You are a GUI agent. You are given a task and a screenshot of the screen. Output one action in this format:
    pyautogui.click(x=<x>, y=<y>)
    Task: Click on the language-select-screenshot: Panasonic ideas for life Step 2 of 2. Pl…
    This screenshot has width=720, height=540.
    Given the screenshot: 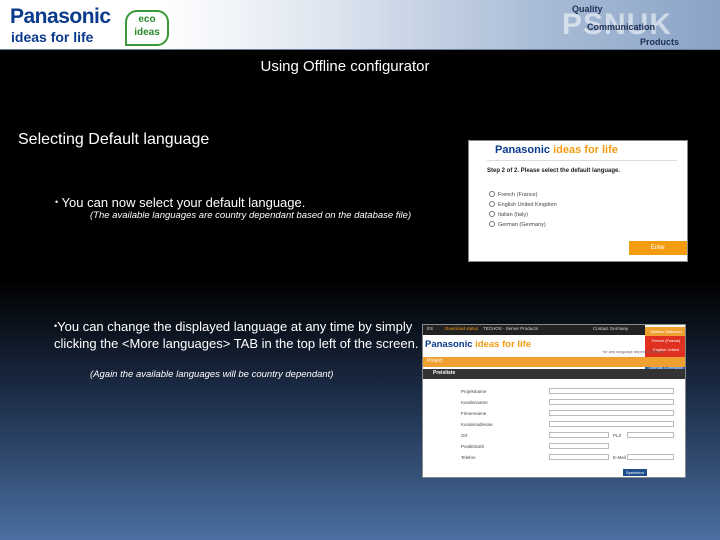 What is the action you would take?
    pyautogui.click(x=578, y=201)
    